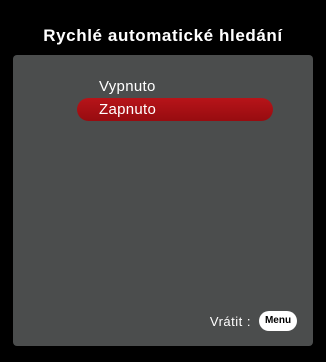  I want to click on back-label: Vrátit :, so click(230, 321).